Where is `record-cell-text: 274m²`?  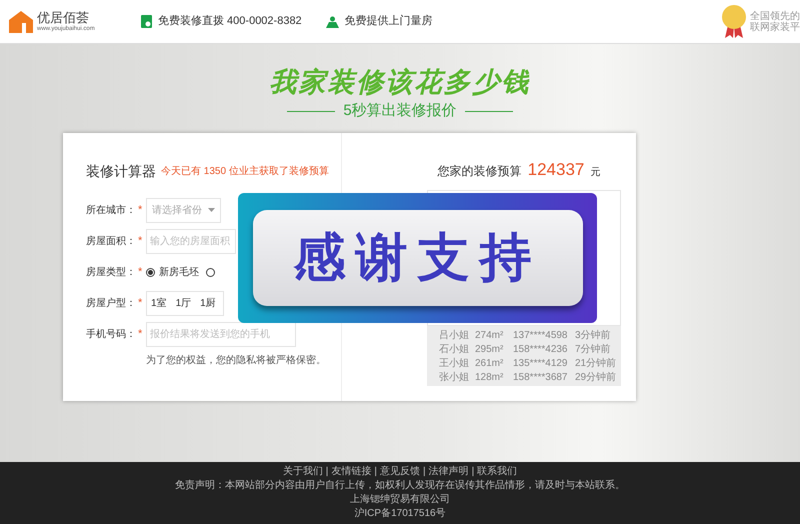
record-cell-text: 274m² is located at coordinates (489, 335).